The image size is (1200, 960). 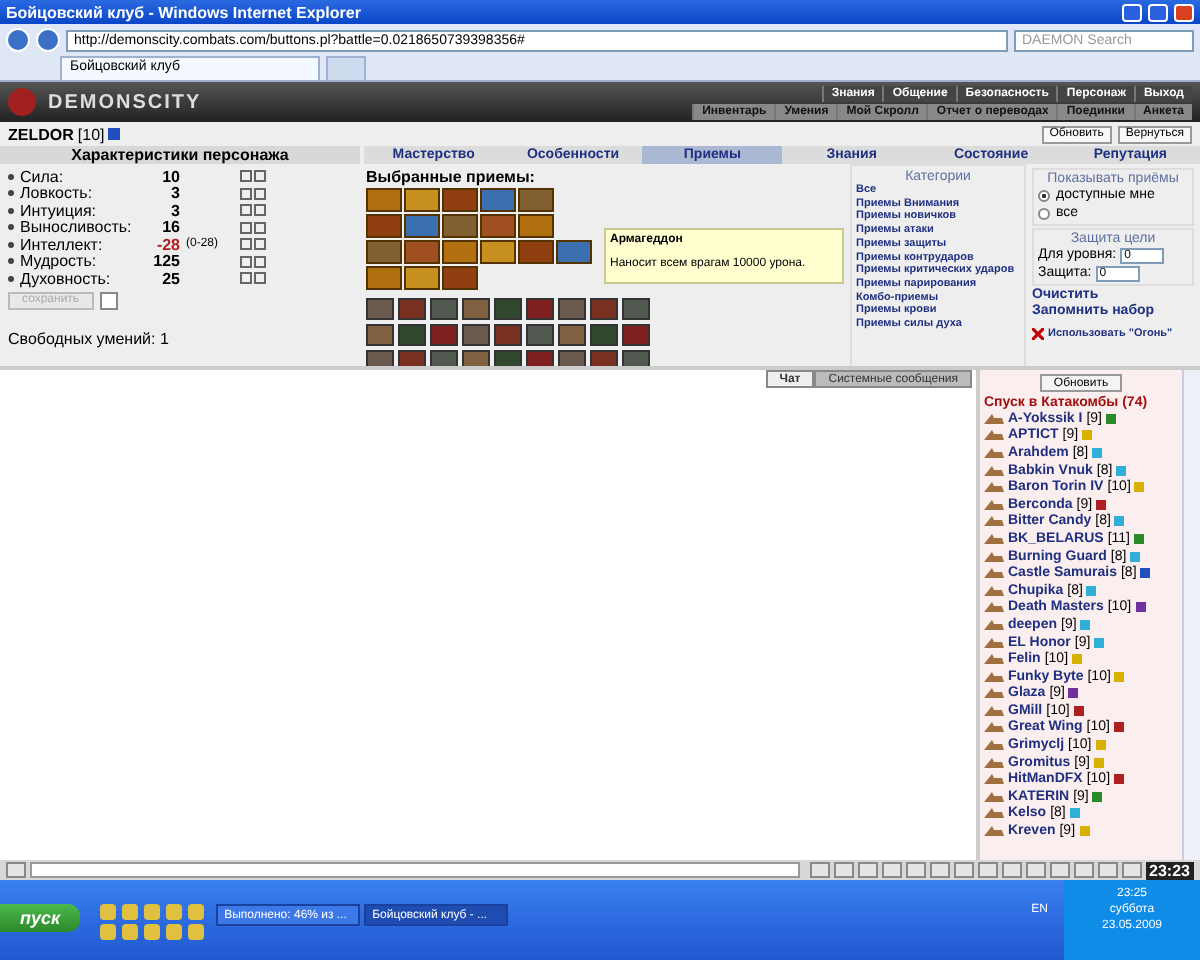 I want to click on smiley-button, so click(x=16, y=870).